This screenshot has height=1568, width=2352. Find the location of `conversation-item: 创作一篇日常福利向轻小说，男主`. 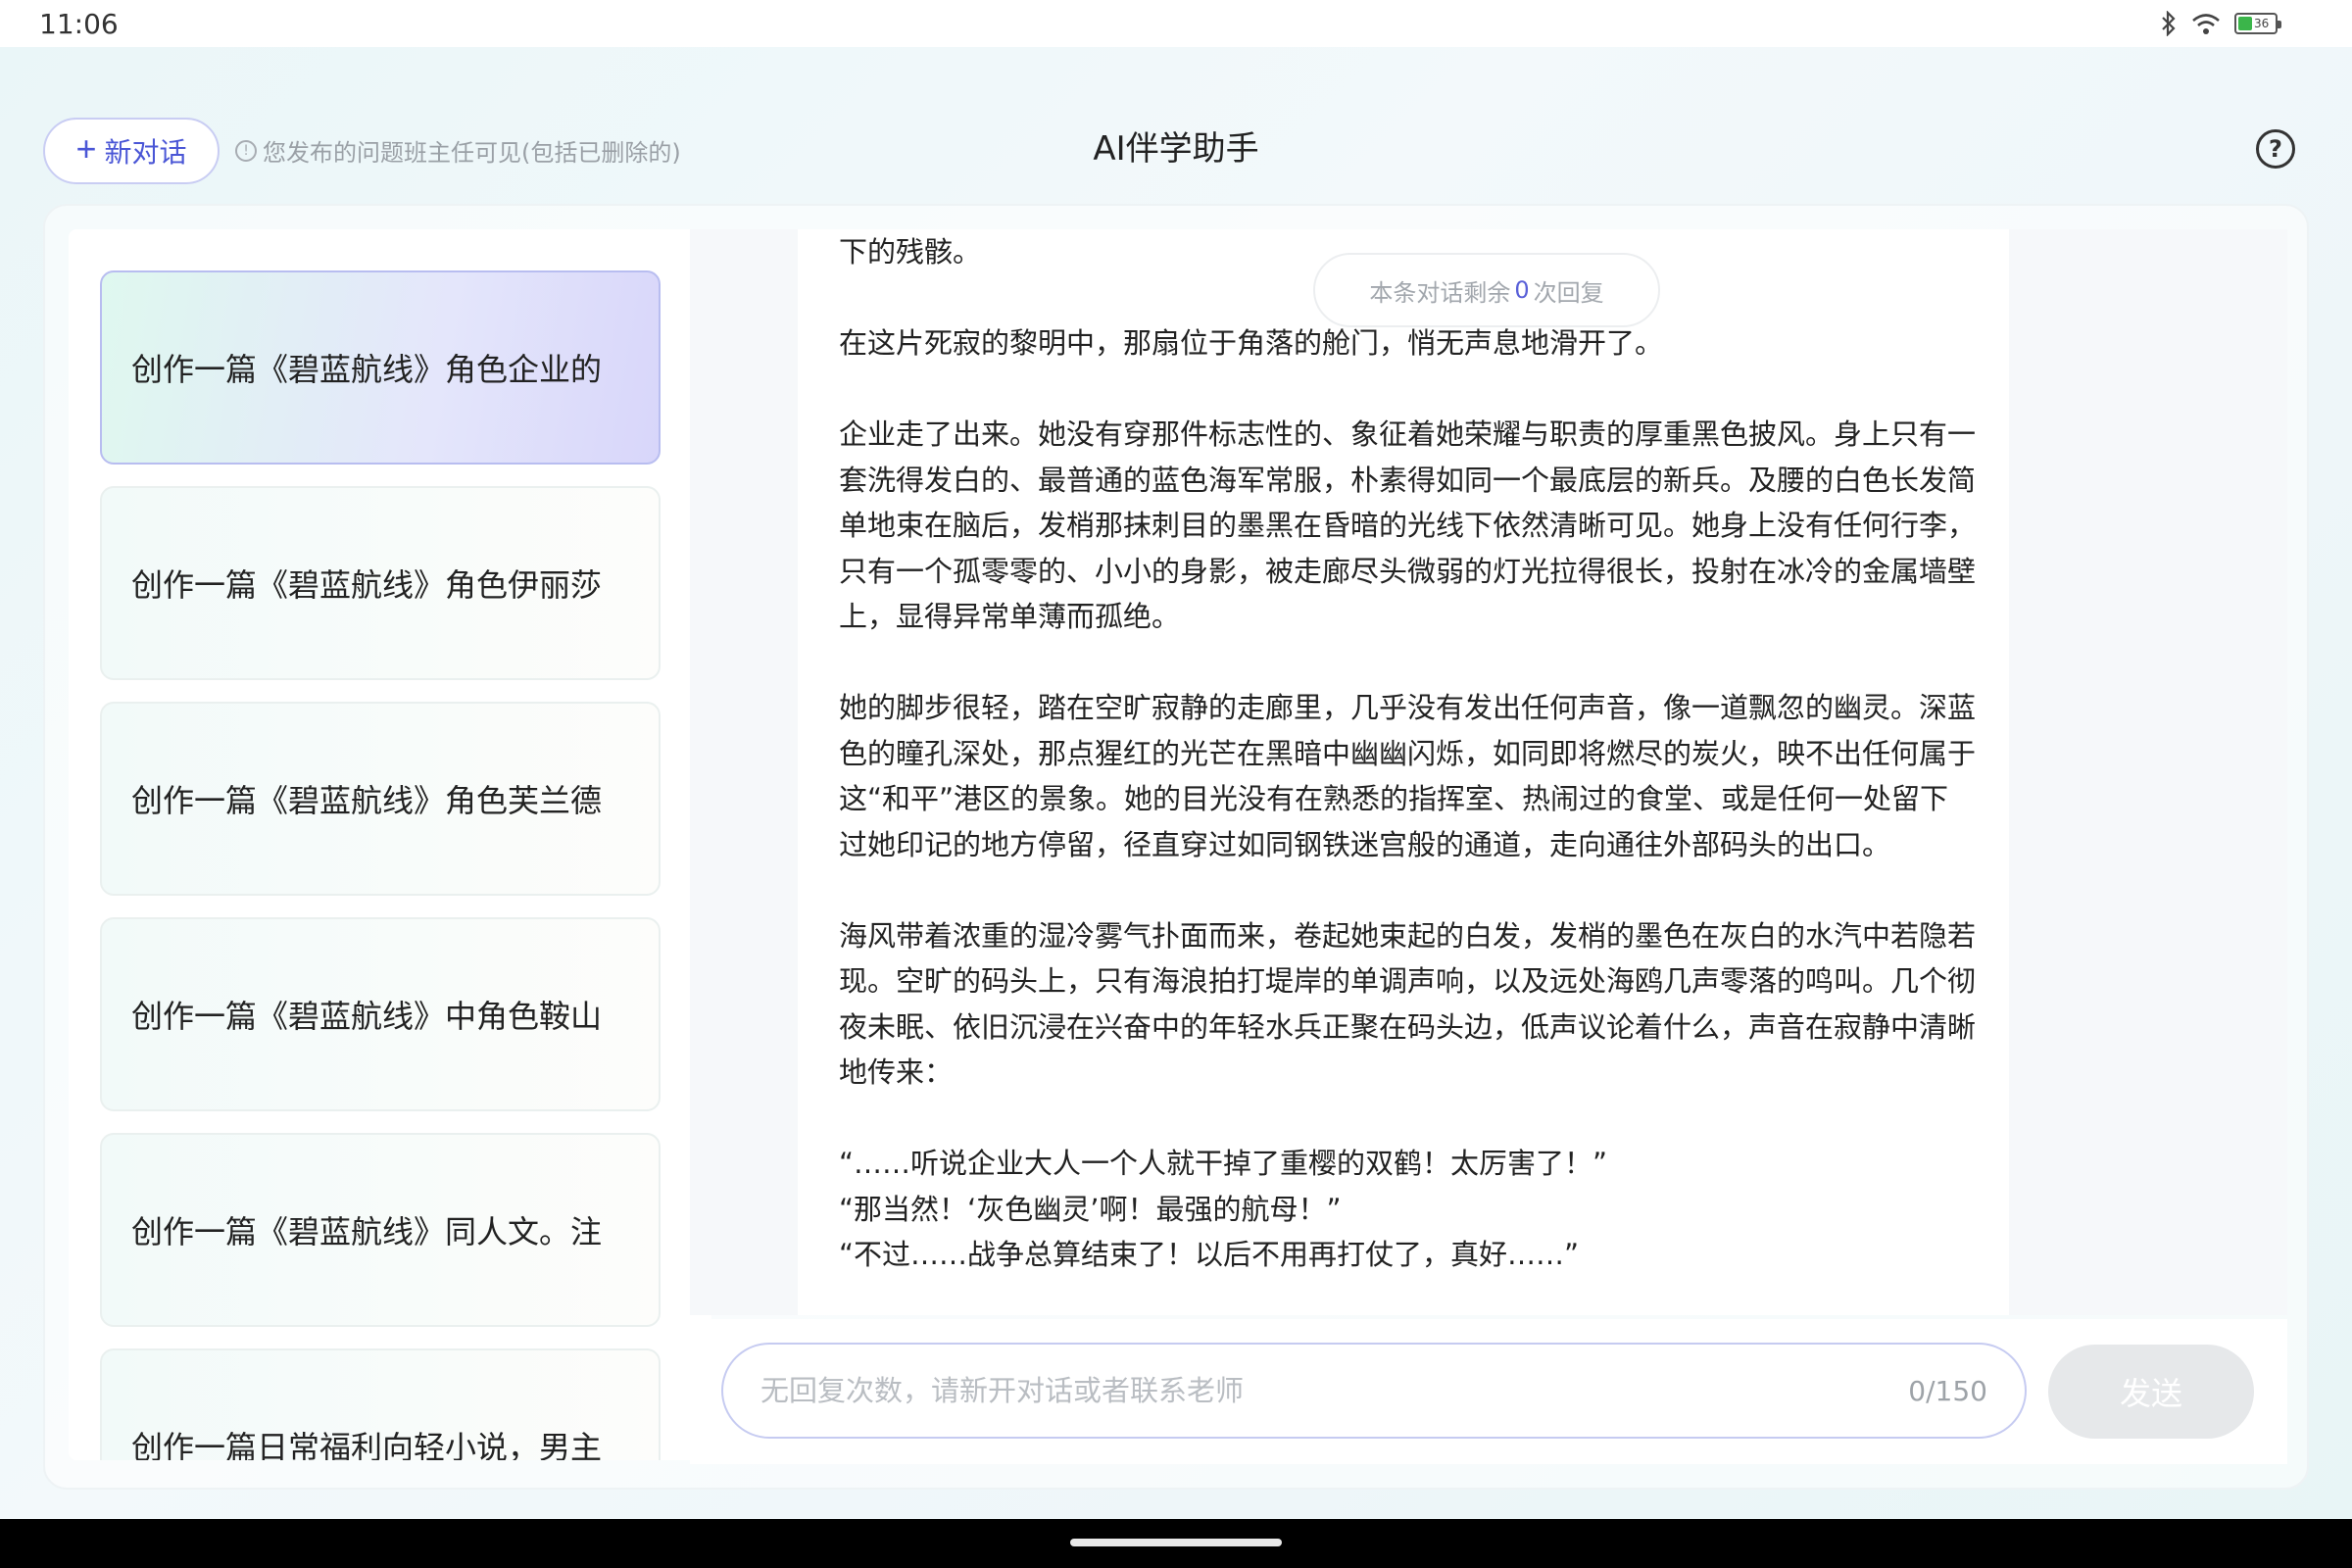

conversation-item: 创作一篇日常福利向轻小说，男主 is located at coordinates (380, 1404).